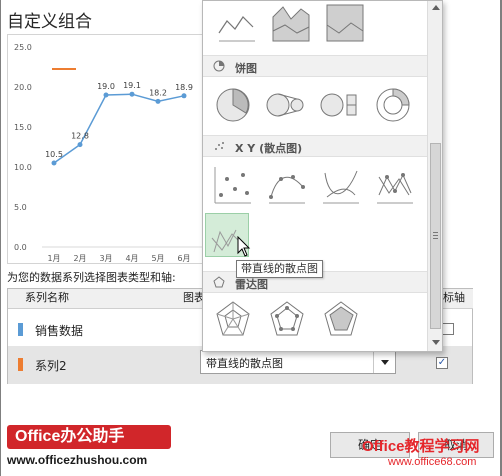 The image size is (502, 476). Describe the element at coordinates (435, 236) in the screenshot. I see `scroll-thumb` at that location.